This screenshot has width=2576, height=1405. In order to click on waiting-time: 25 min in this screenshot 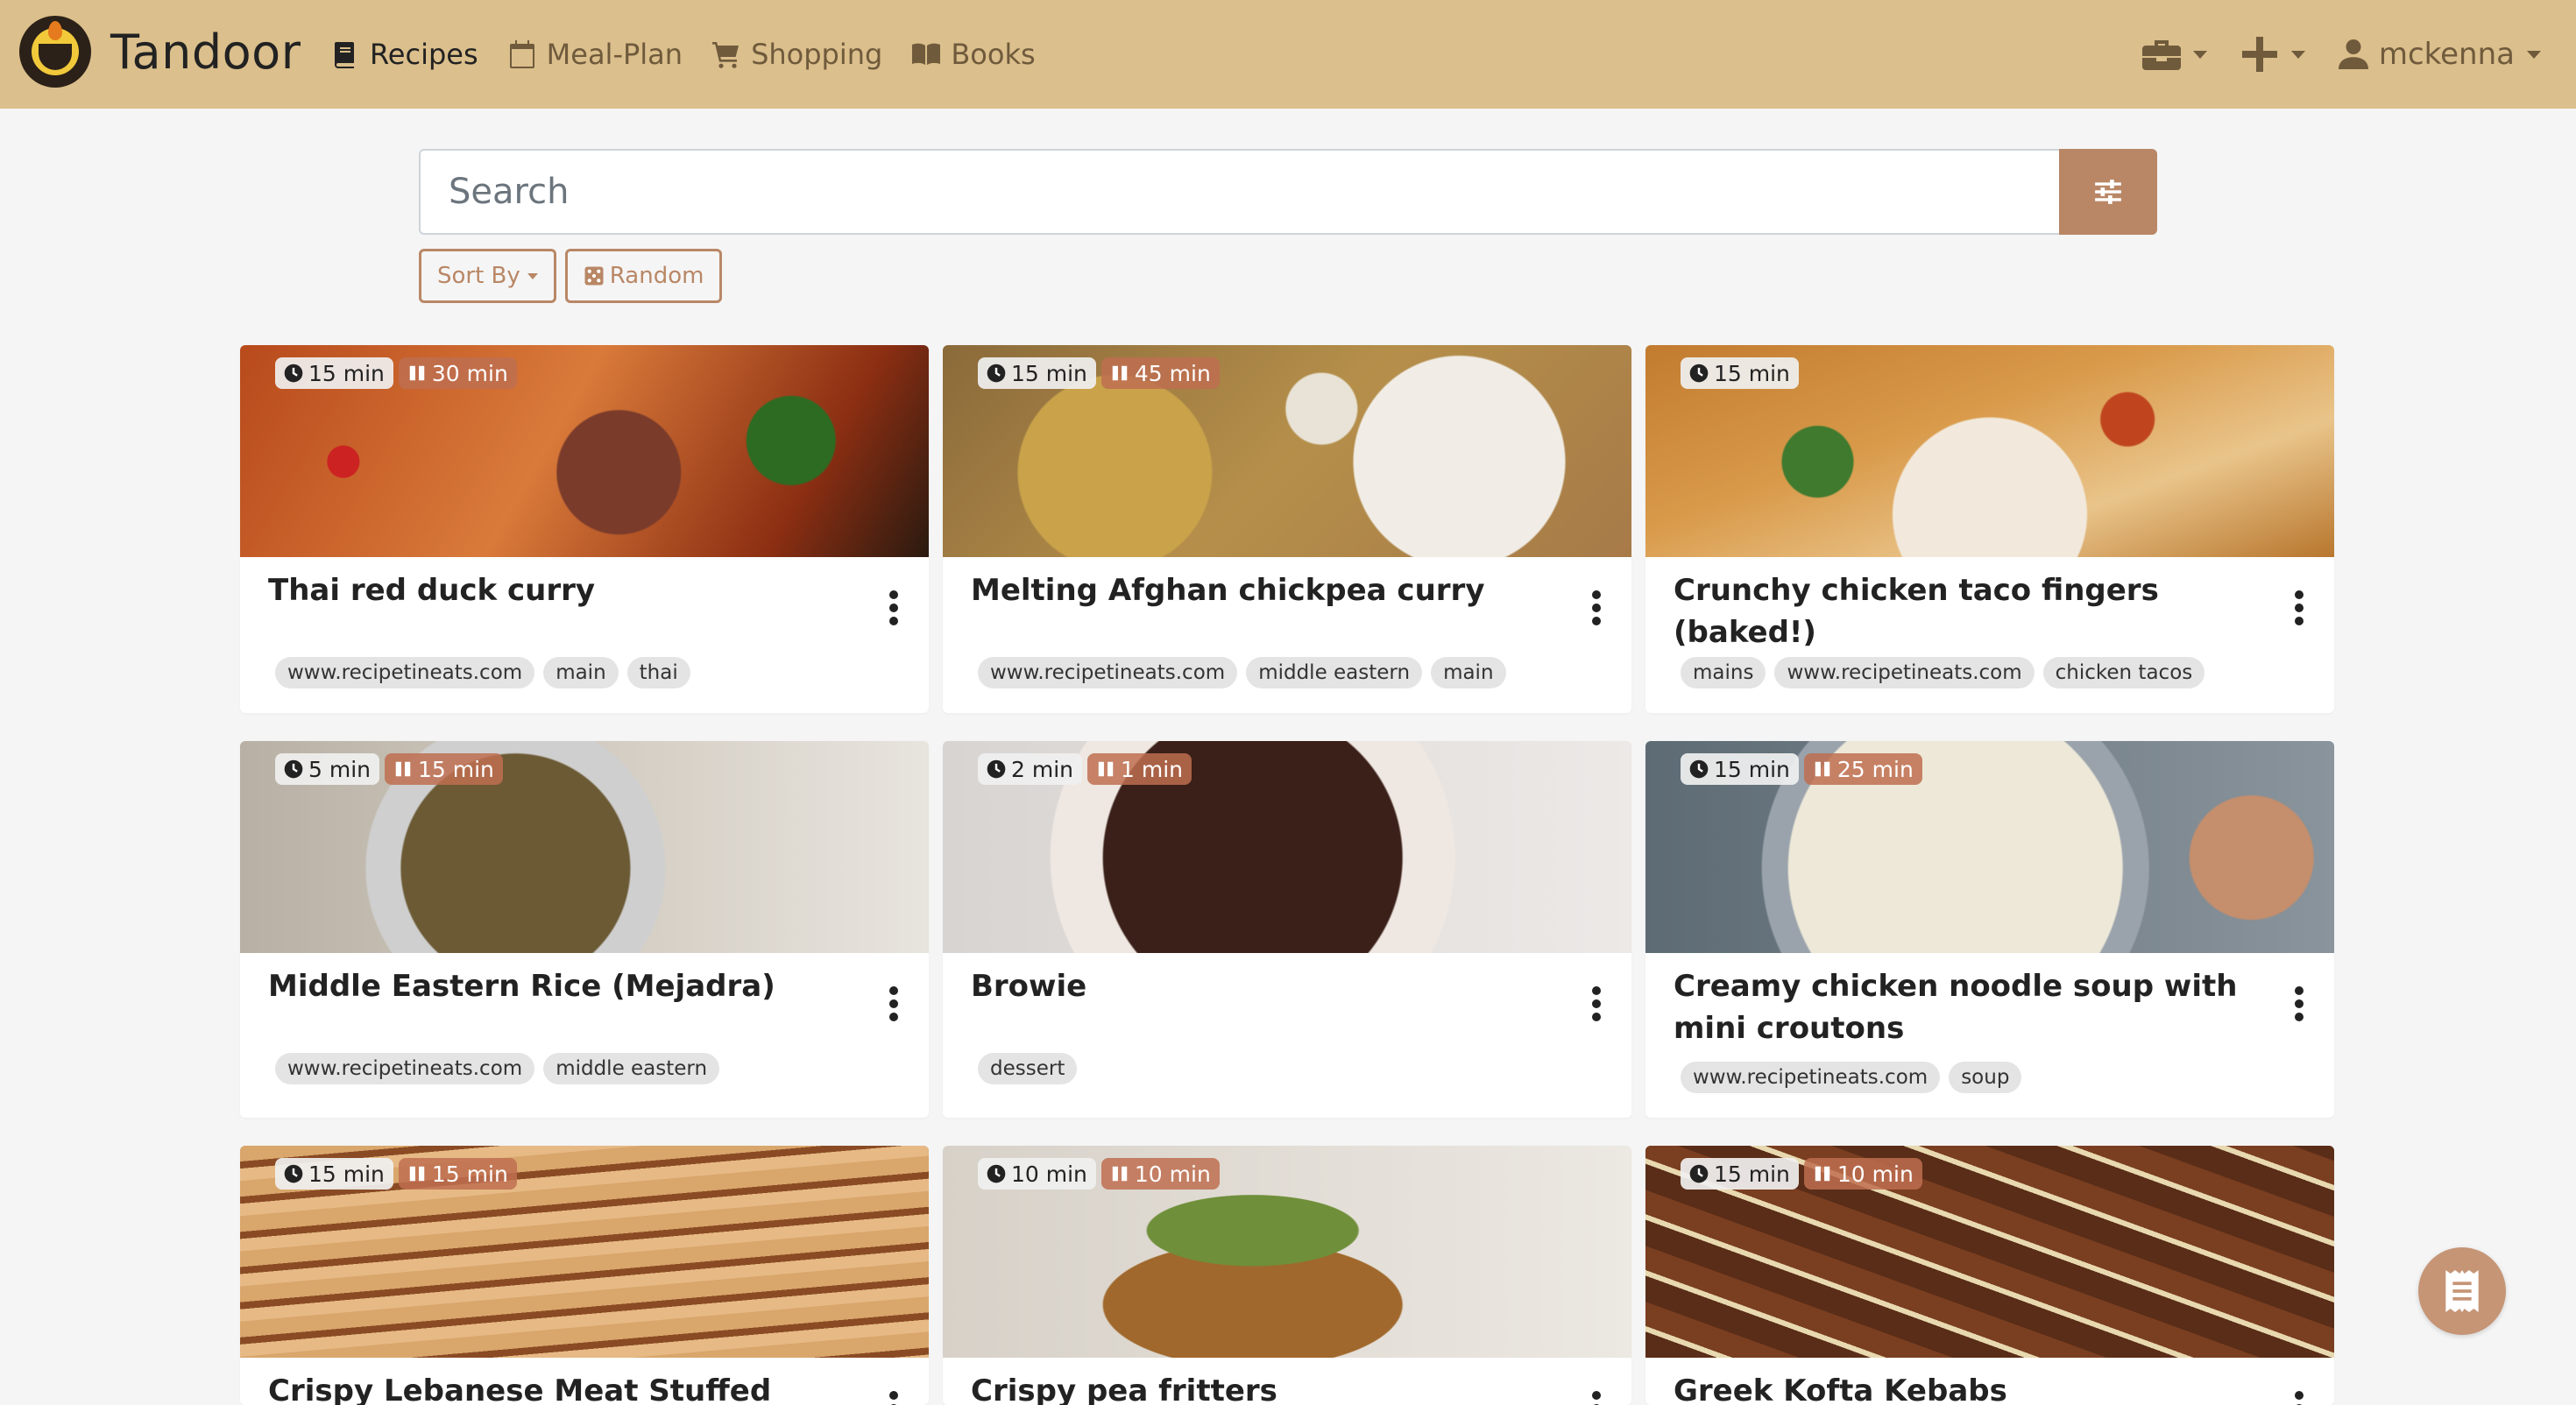, I will do `click(1875, 769)`.